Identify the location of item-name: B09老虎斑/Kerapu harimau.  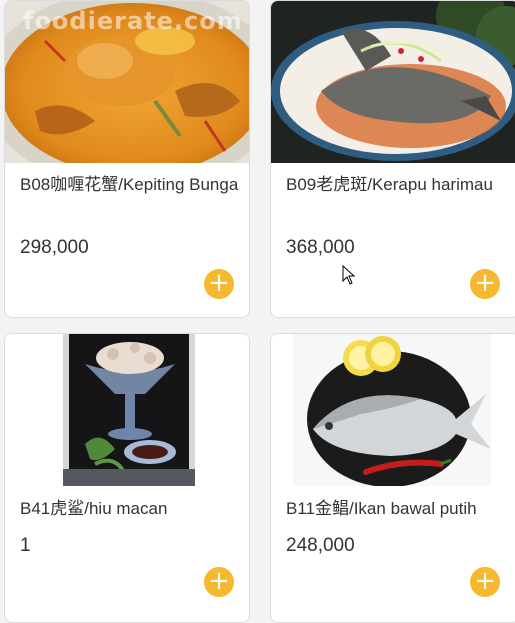
(389, 184).